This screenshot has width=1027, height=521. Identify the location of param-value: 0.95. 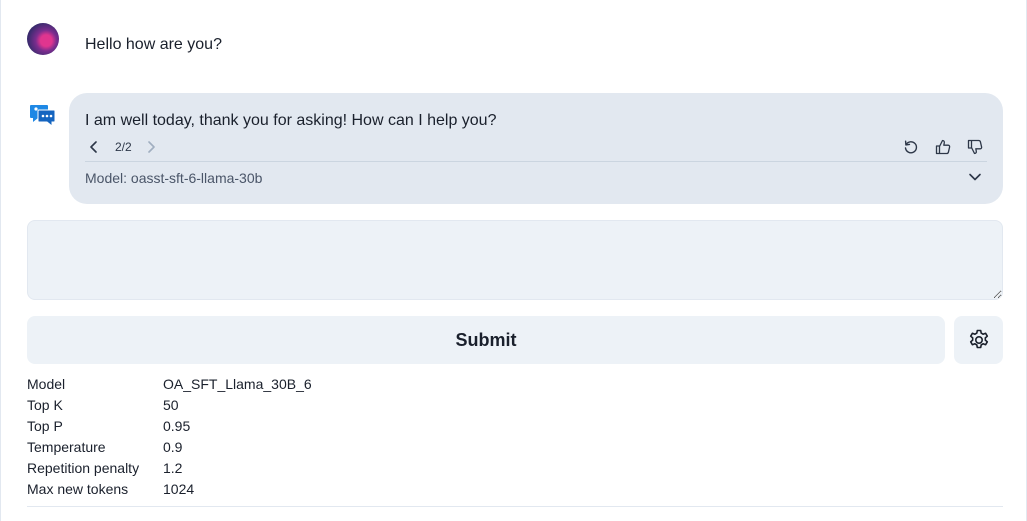
(177, 425).